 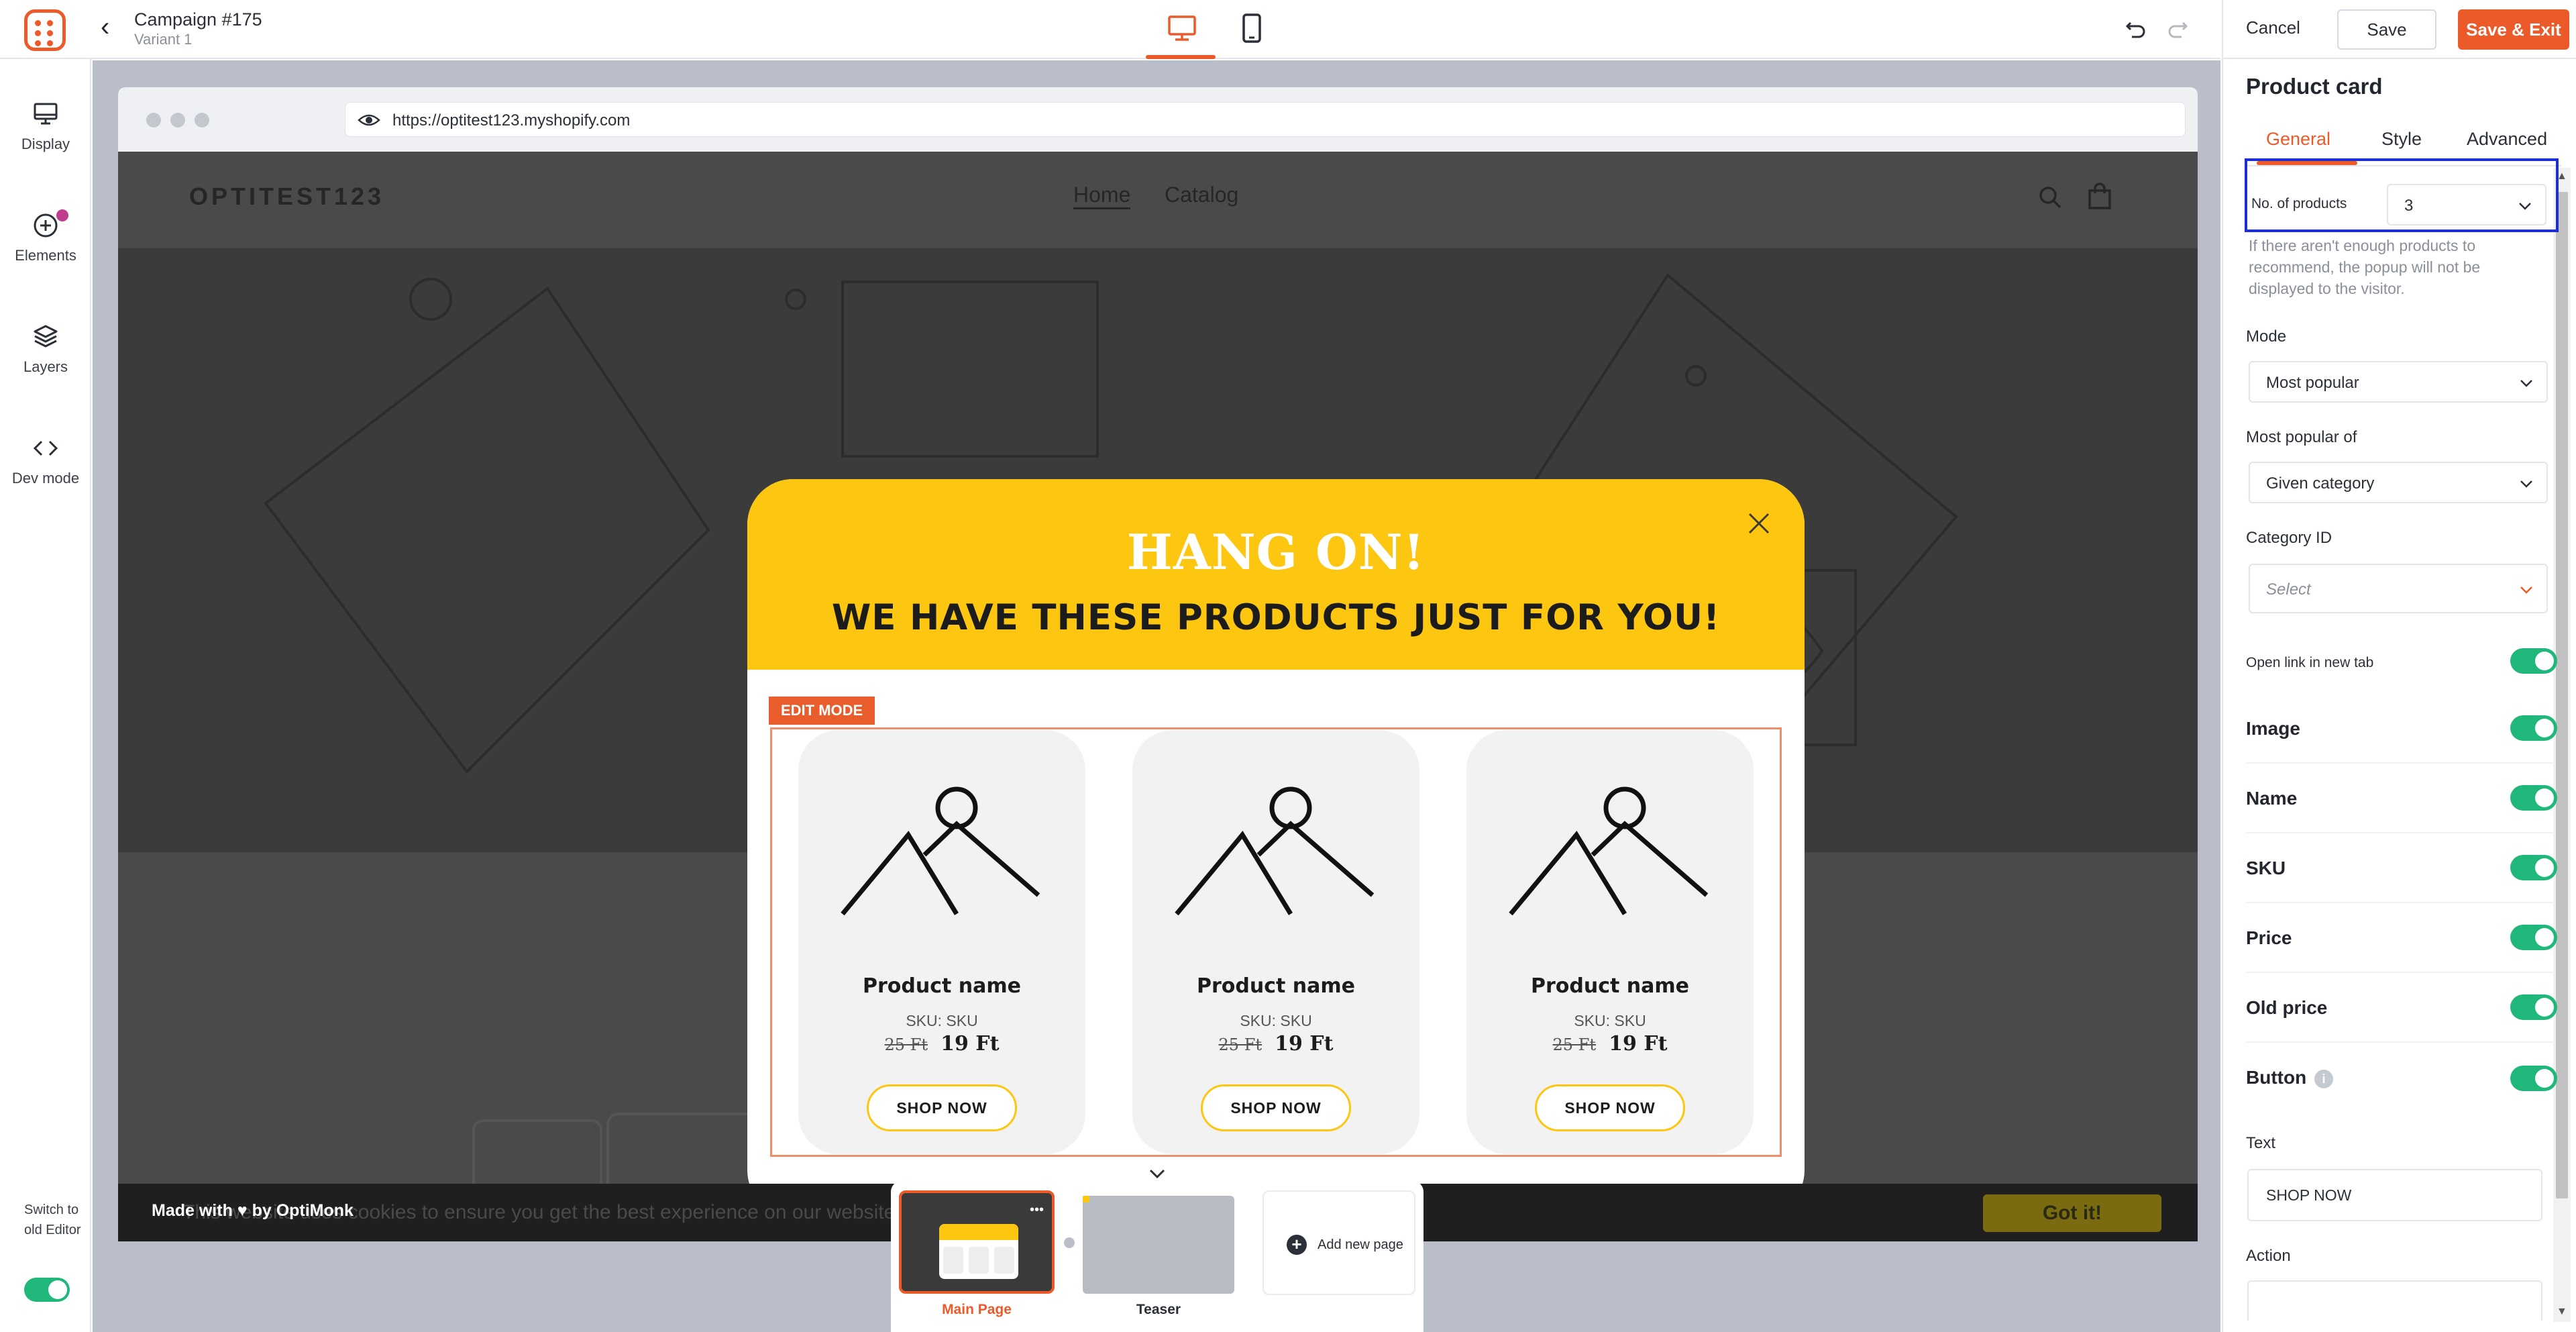 I want to click on image-toggle, so click(x=2533, y=728).